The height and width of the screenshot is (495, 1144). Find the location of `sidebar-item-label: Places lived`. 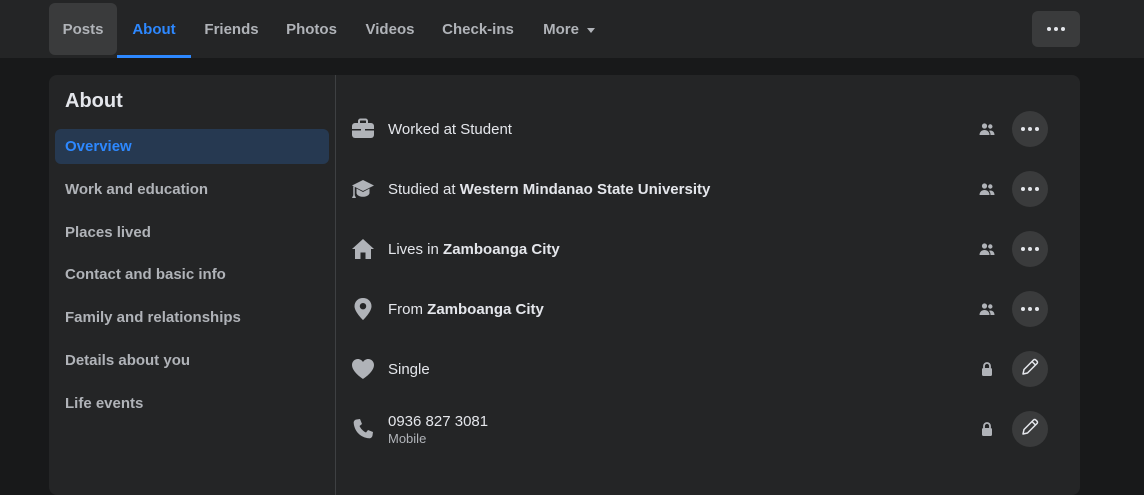

sidebar-item-label: Places lived is located at coordinates (108, 232).